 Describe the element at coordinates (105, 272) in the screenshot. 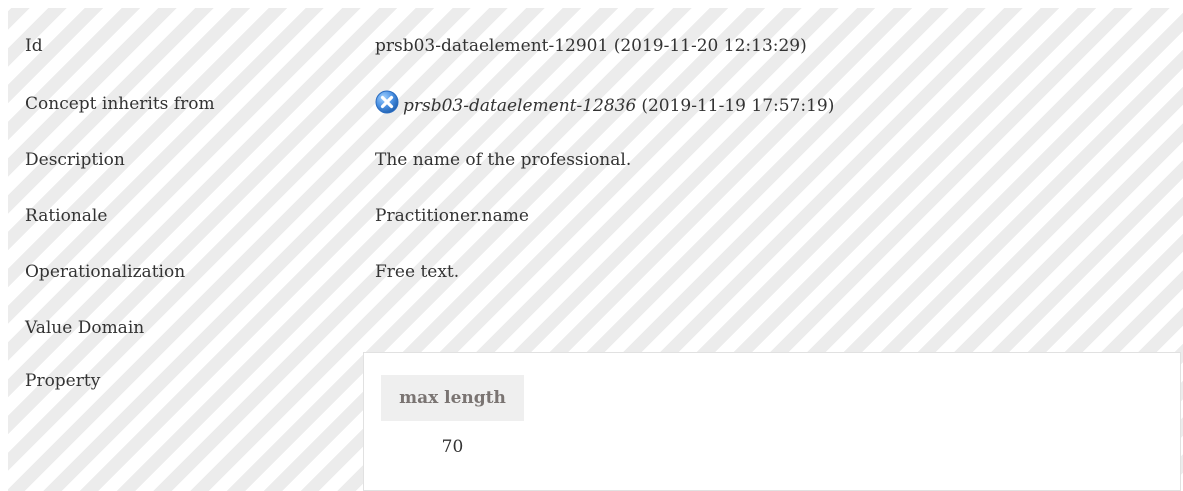

I see `operationalization-label: Operationalization` at that location.